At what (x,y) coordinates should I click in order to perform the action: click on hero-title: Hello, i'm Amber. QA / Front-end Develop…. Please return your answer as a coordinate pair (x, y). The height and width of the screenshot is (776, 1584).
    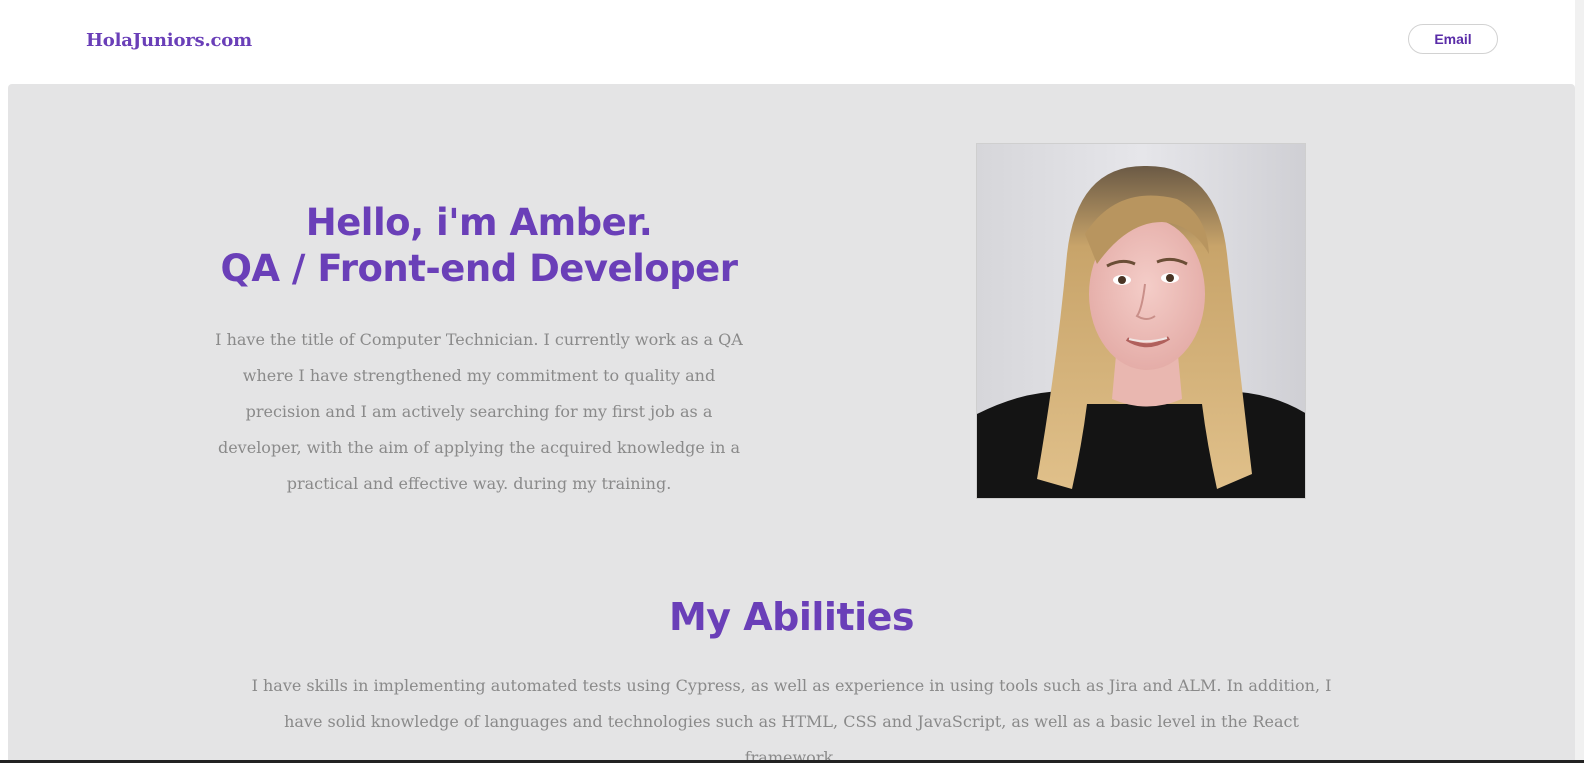
    Looking at the image, I should click on (479, 246).